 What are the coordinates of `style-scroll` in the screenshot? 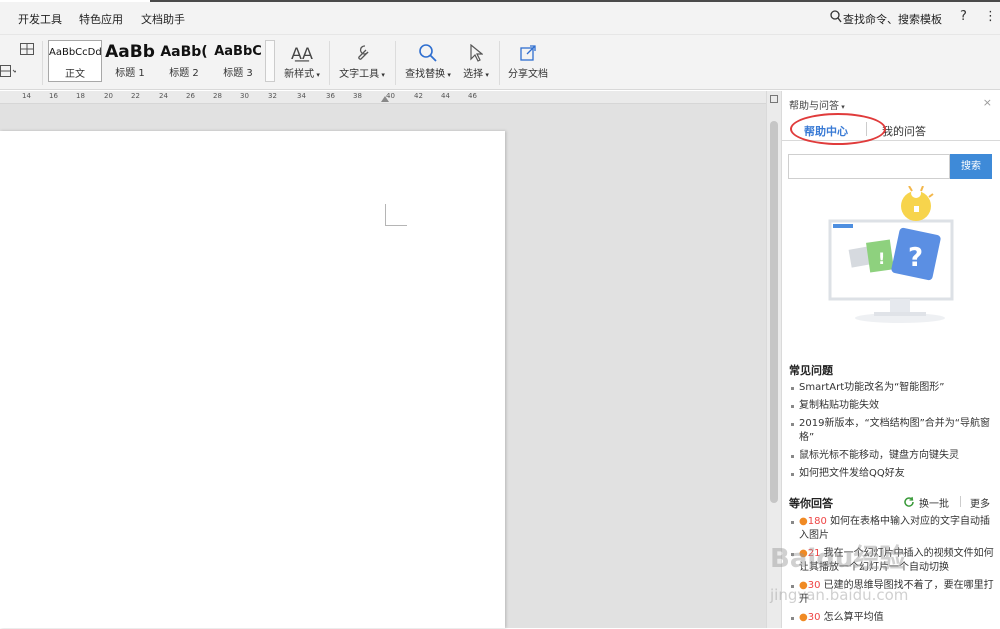 It's located at (270, 61).